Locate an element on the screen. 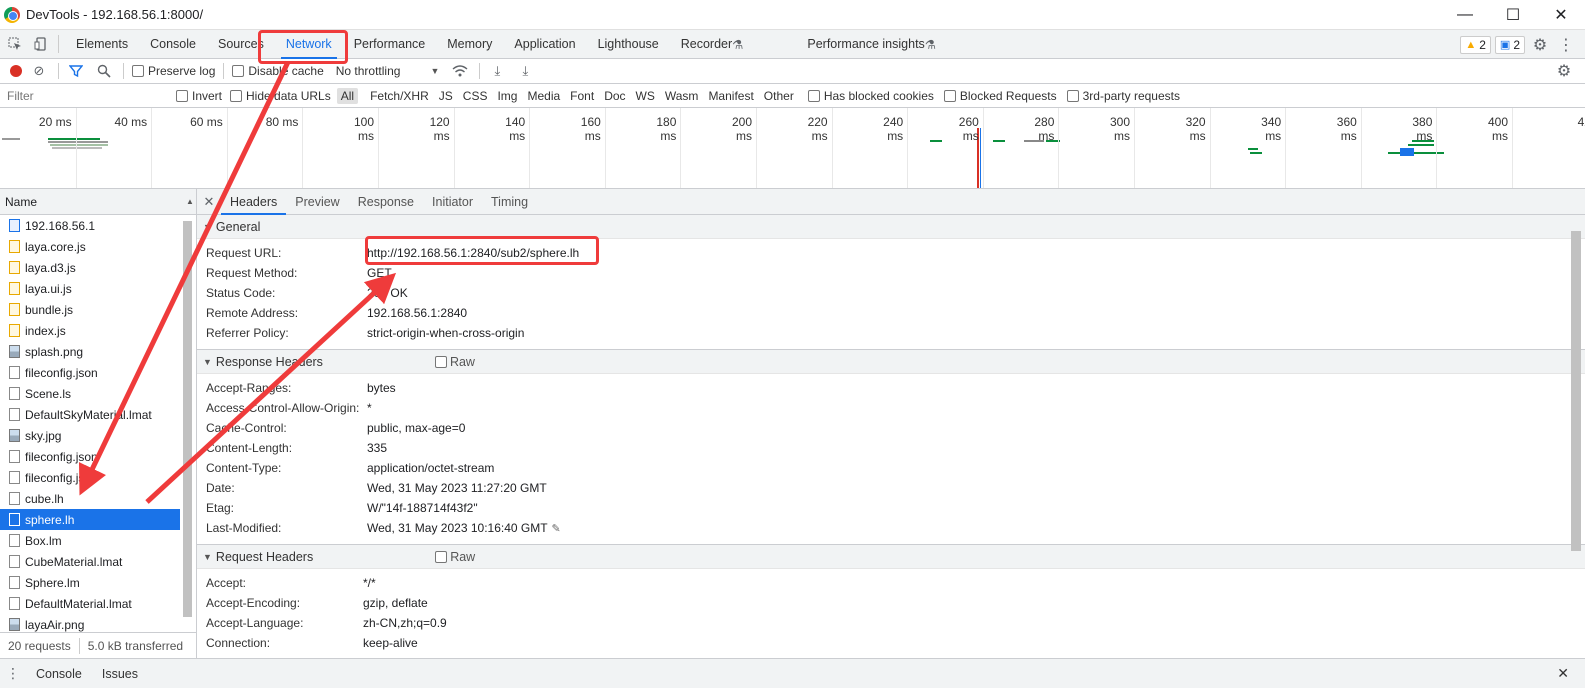 The width and height of the screenshot is (1585, 688). request-row: DefaultSkyMaterial.lmat is located at coordinates (90, 414).